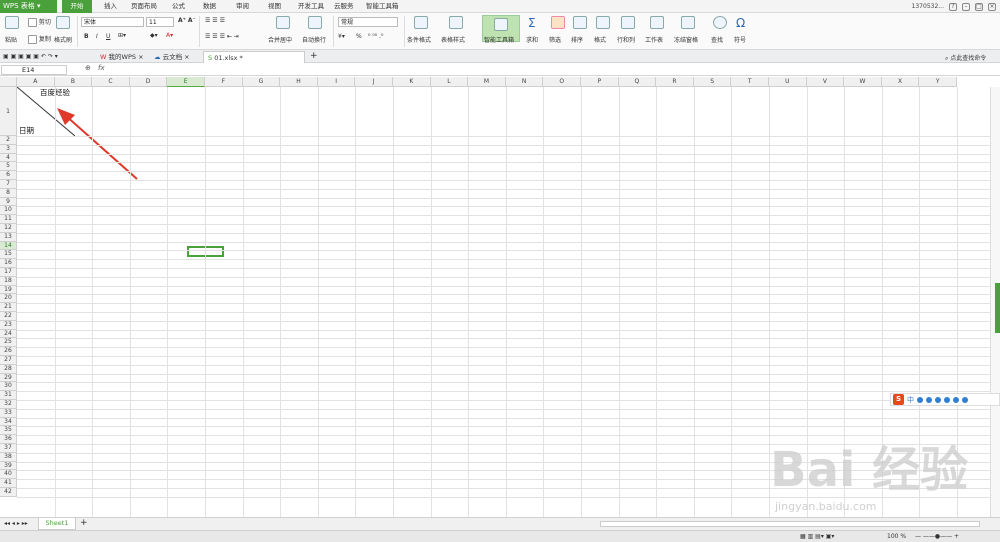 This screenshot has width=1000, height=542. Describe the element at coordinates (863, 82) in the screenshot. I see `column-header: W` at that location.